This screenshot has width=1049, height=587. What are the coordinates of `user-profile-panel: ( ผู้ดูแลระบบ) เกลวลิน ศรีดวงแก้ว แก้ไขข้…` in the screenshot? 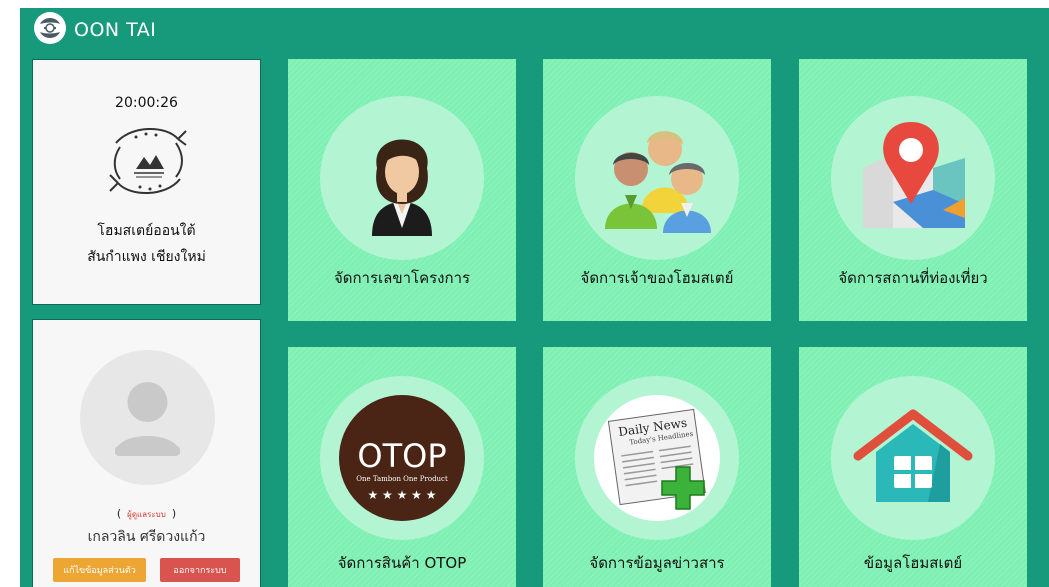 It's located at (146, 453).